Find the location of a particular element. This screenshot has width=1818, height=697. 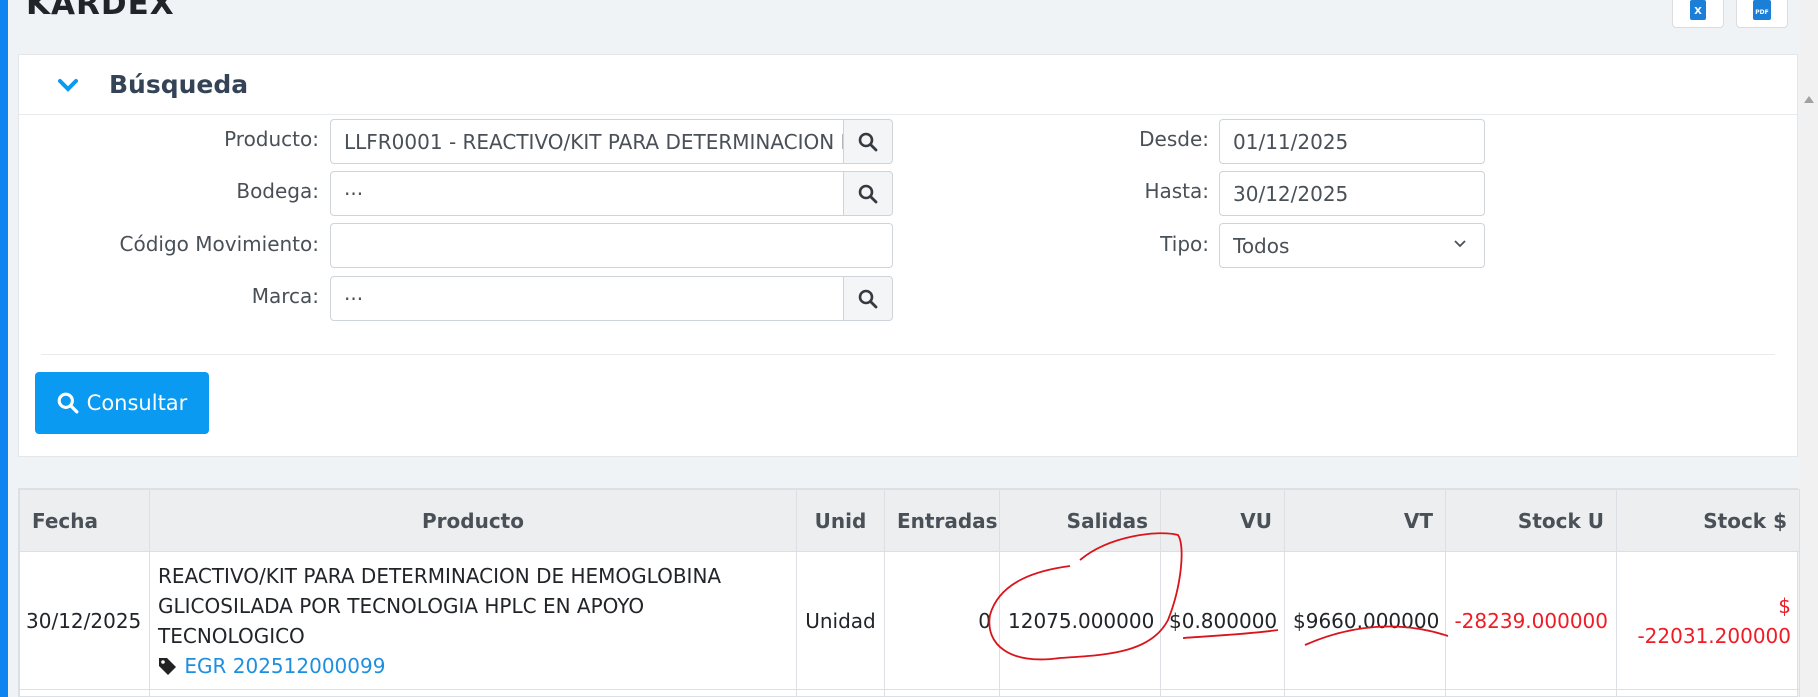

producto-search-button is located at coordinates (868, 141).